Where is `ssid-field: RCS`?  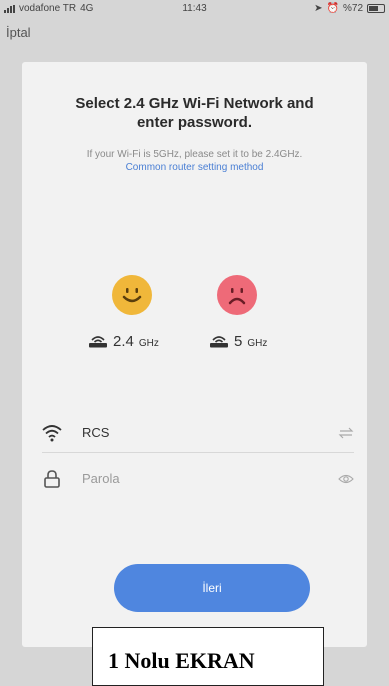 ssid-field: RCS is located at coordinates (198, 433).